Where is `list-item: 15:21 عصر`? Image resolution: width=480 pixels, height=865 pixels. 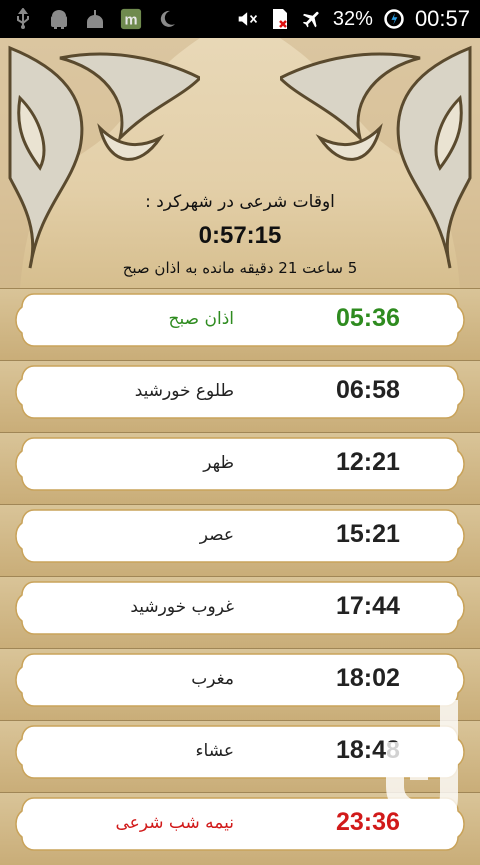
list-item: 15:21 عصر is located at coordinates (240, 536).